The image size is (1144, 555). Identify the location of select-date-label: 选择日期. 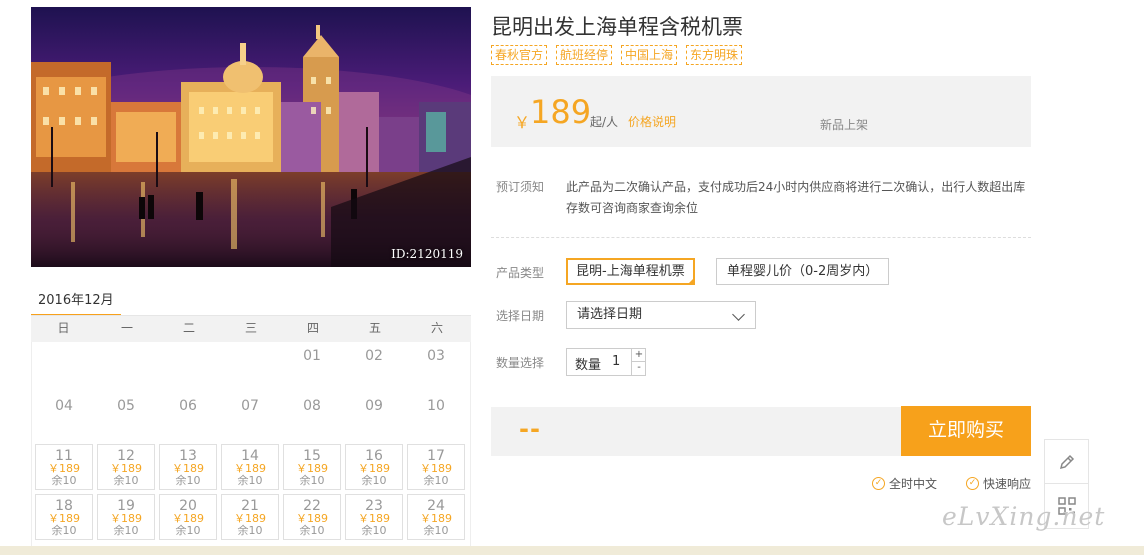
(520, 316).